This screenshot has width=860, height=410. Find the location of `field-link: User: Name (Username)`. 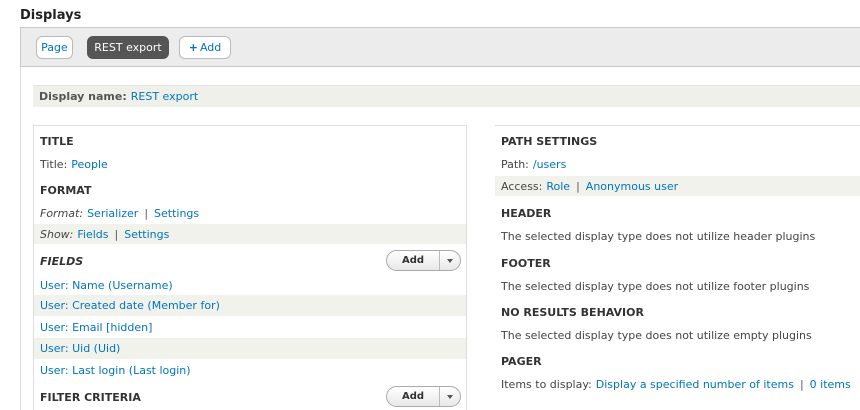

field-link: User: Name (Username) is located at coordinates (106, 285).